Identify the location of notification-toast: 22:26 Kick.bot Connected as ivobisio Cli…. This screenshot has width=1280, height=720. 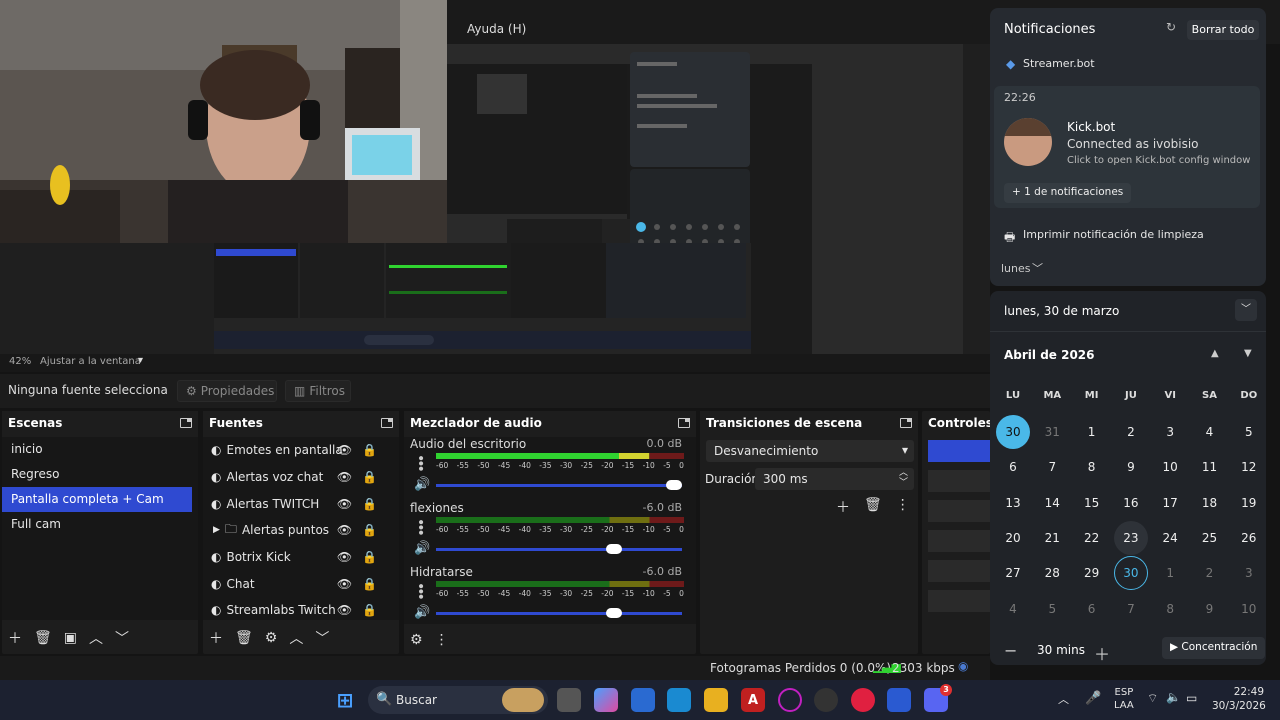
(1127, 147).